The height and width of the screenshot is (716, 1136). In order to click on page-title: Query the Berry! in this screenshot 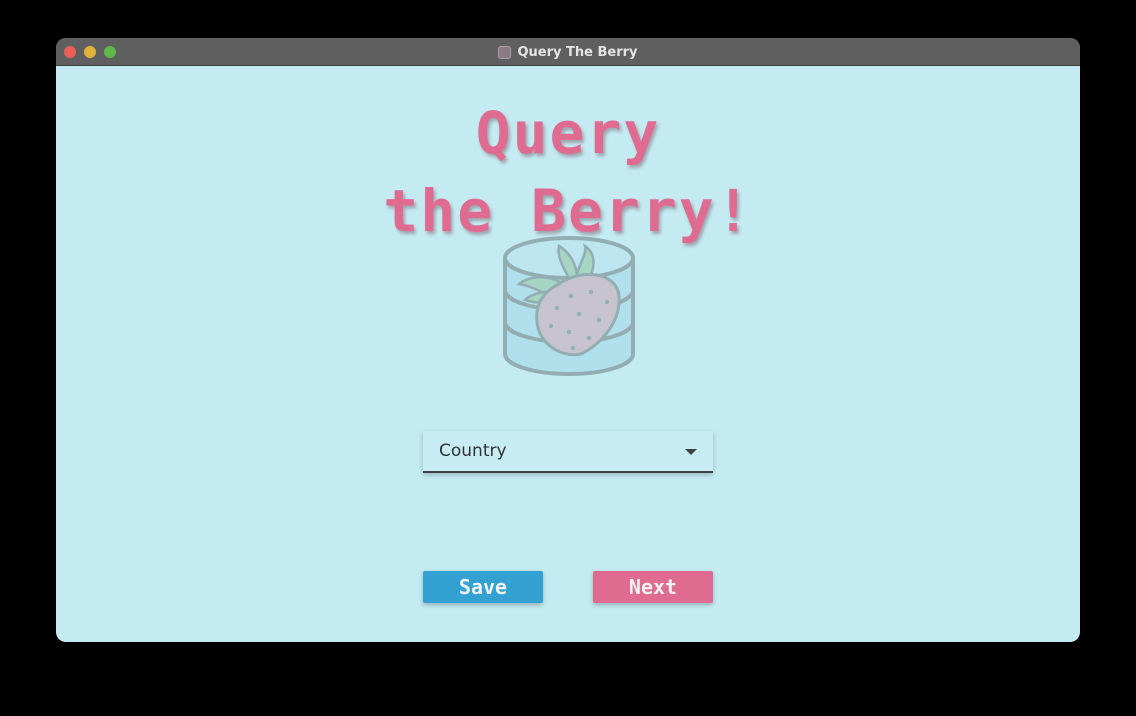, I will do `click(568, 172)`.